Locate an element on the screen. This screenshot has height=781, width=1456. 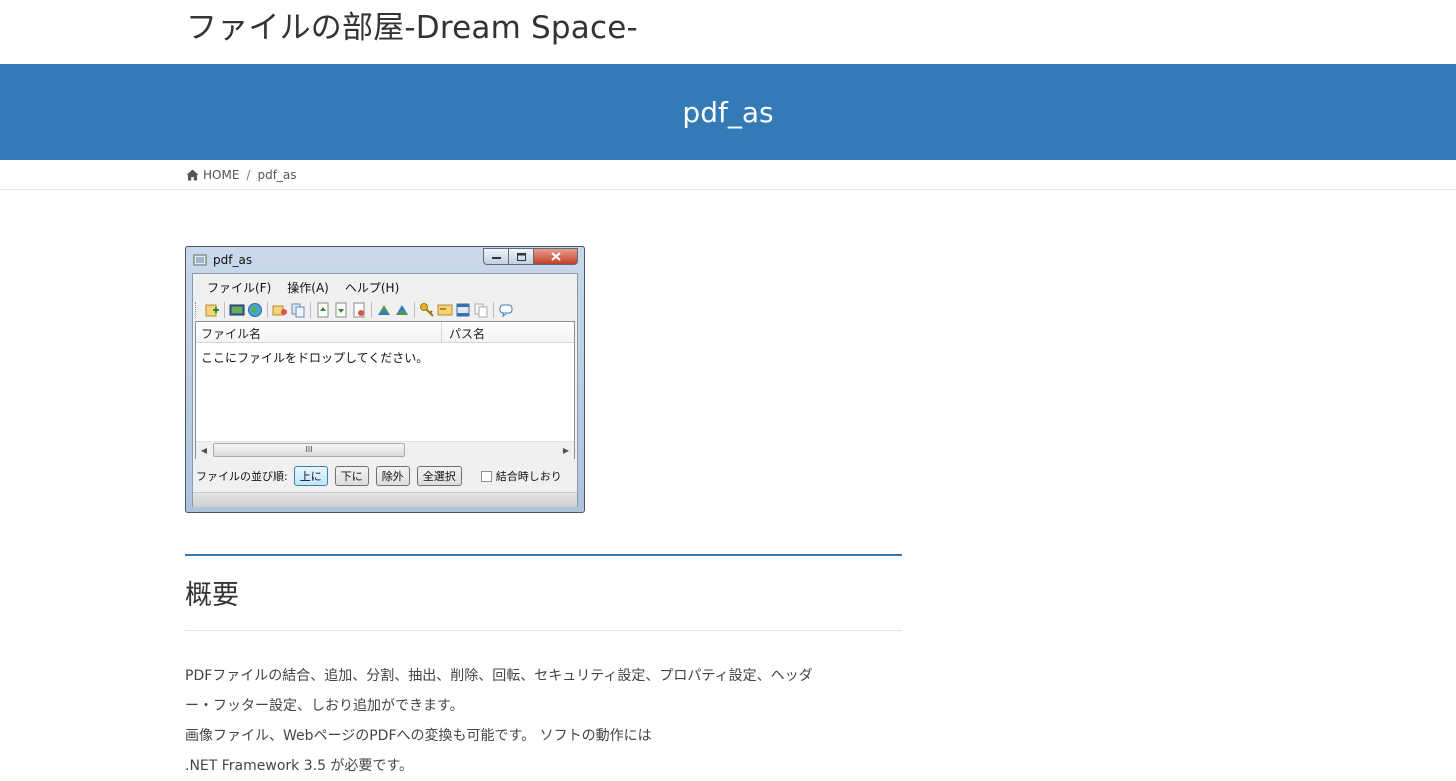
app-title: pdf_as is located at coordinates (233, 260).